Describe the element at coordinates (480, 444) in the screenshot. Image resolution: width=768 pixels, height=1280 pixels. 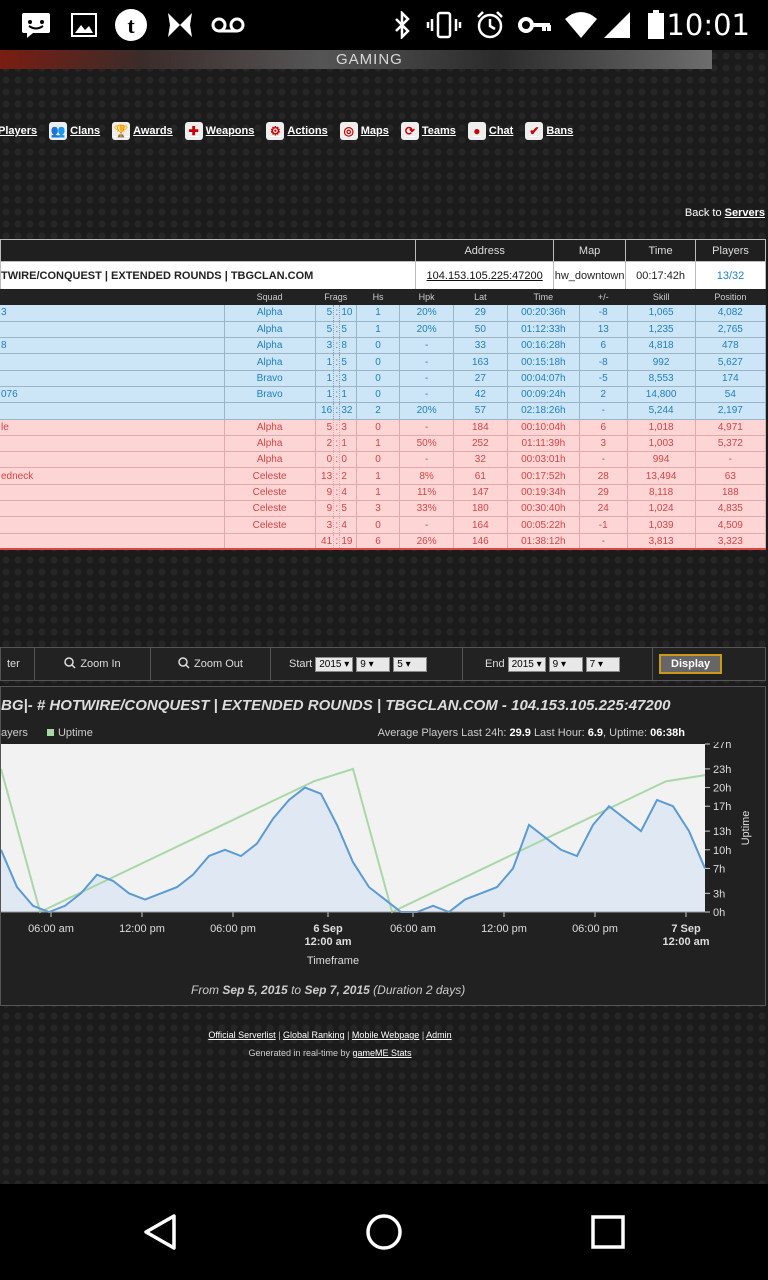
I see `cell: 252` at that location.